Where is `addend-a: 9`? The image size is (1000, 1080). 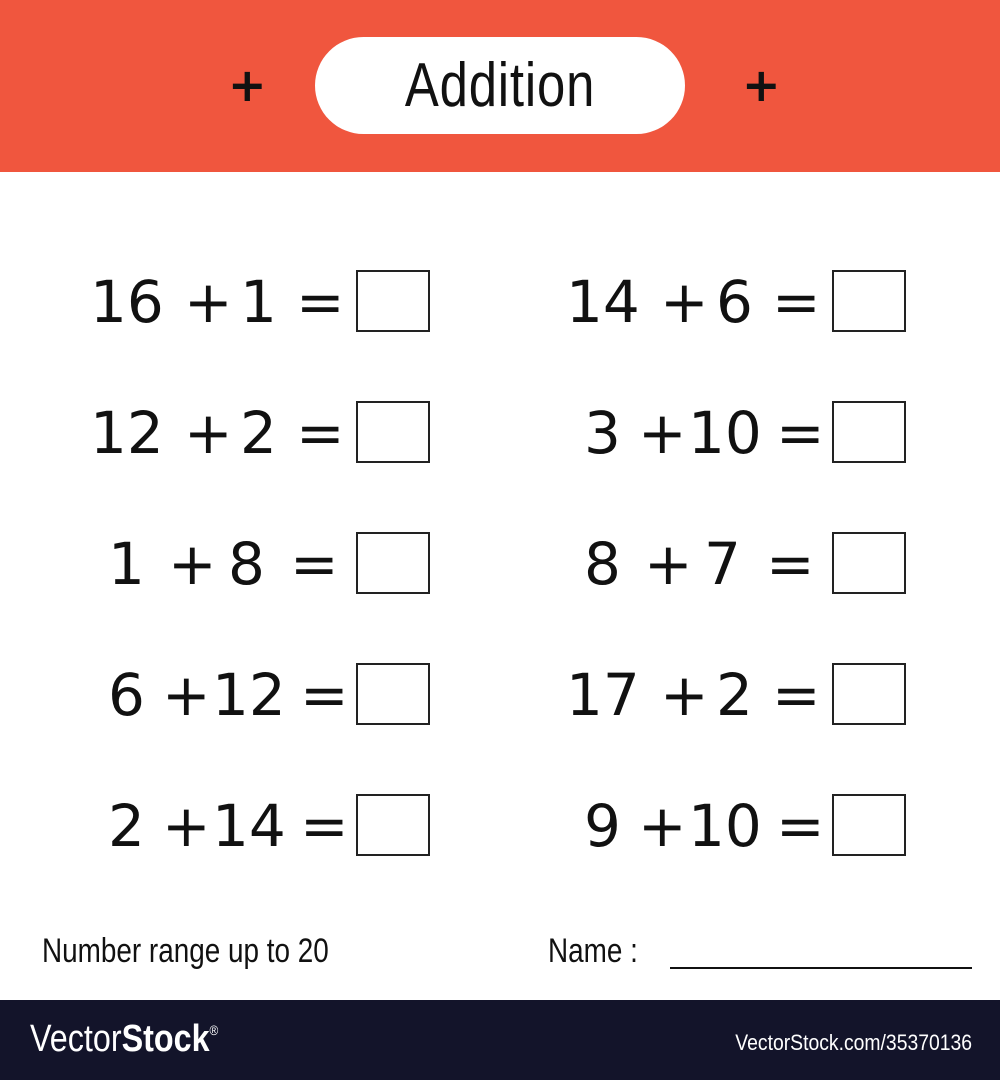 addend-a: 9 is located at coordinates (602, 826).